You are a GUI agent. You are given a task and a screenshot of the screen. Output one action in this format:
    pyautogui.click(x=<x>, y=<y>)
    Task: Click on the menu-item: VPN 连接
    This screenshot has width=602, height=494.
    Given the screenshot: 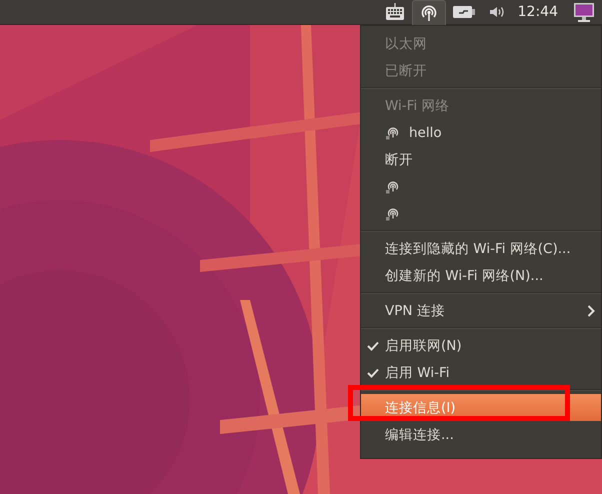 What is the action you would take?
    pyautogui.click(x=481, y=310)
    